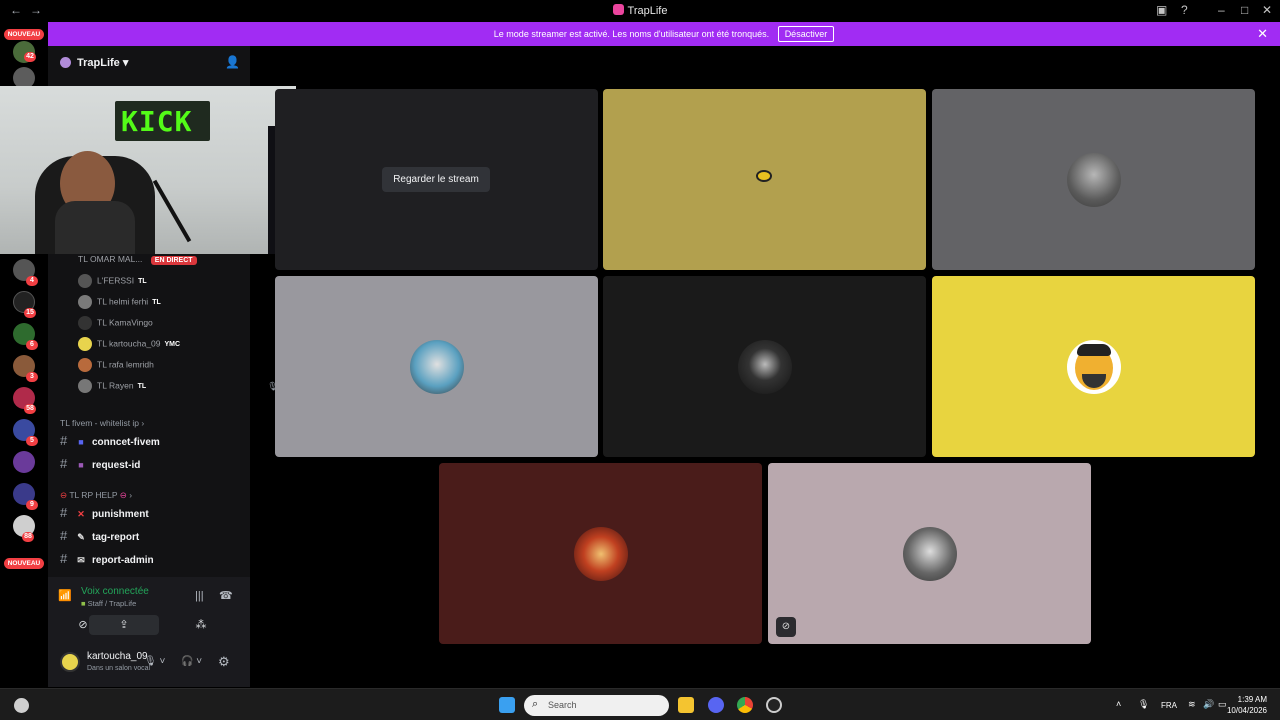  Describe the element at coordinates (124, 625) in the screenshot. I see `screen-share-button: ⇪` at that location.